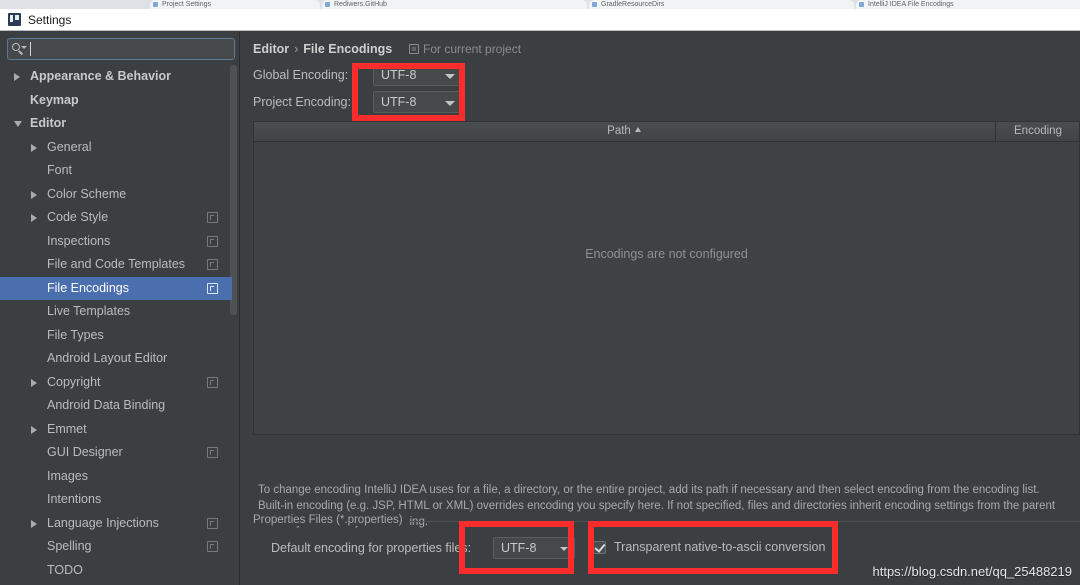 This screenshot has width=1080, height=585. I want to click on sidebar-item-live-templates: Live Templates, so click(116, 312).